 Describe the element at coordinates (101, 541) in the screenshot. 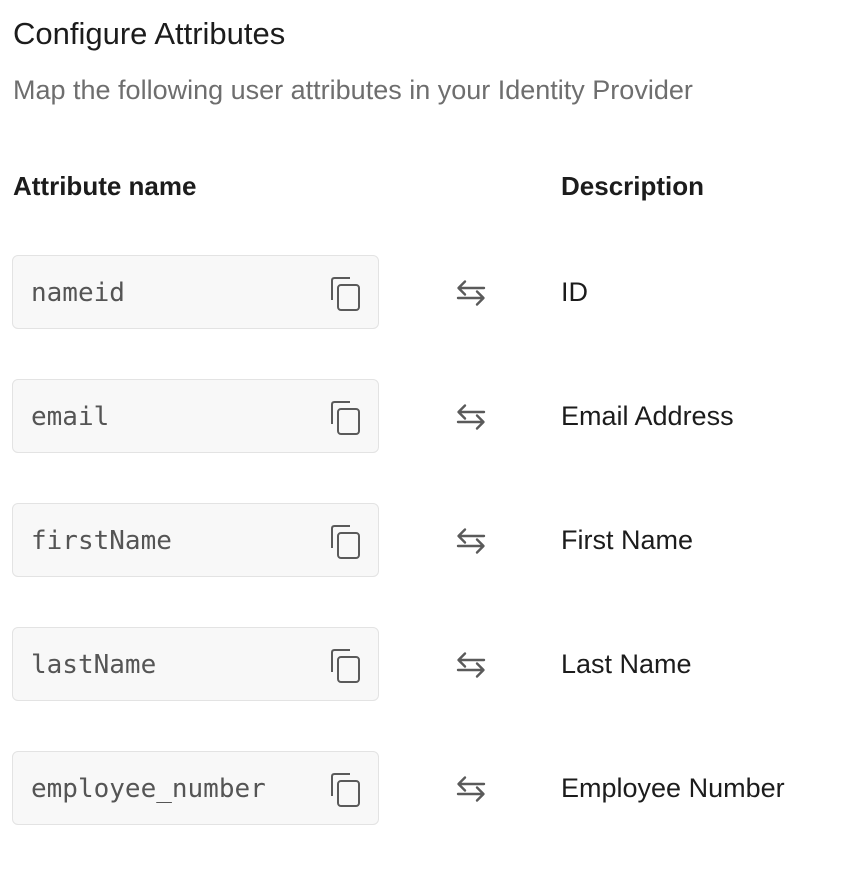

I see `attribute-value: firstName` at that location.